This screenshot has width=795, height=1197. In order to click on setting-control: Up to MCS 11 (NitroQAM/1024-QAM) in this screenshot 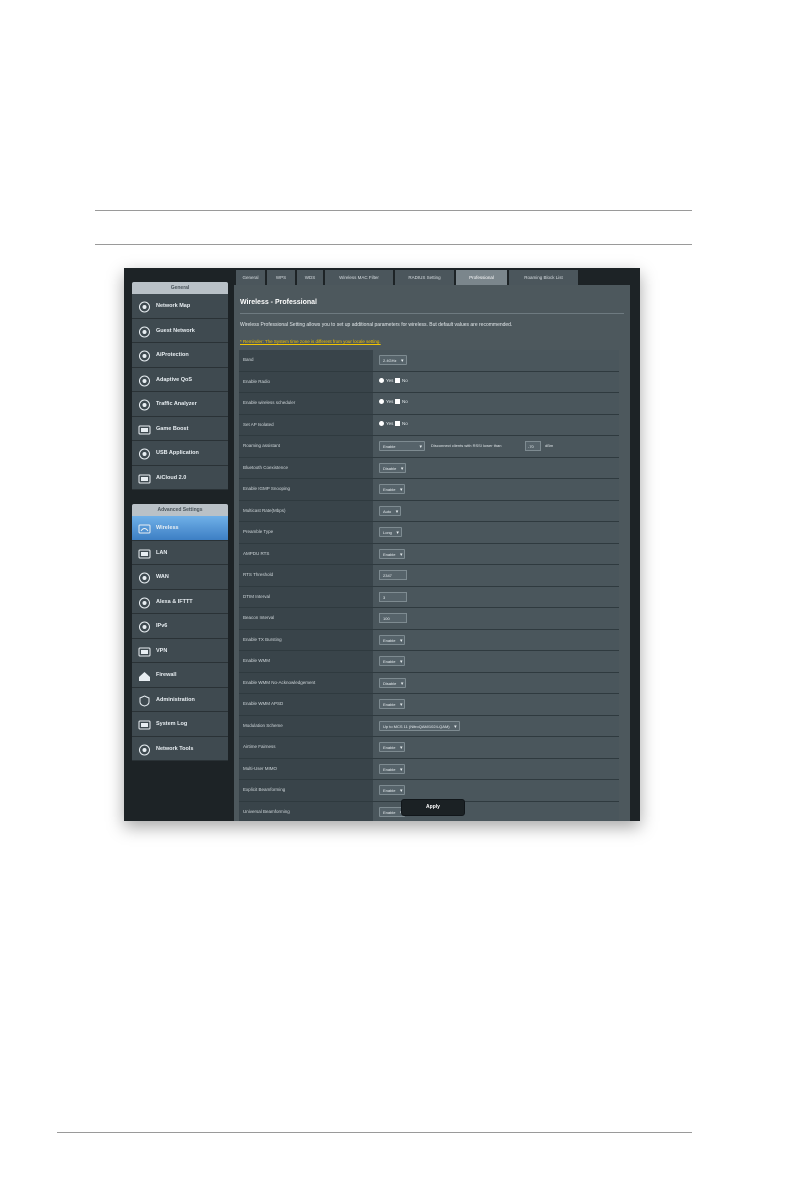, I will do `click(496, 725)`.